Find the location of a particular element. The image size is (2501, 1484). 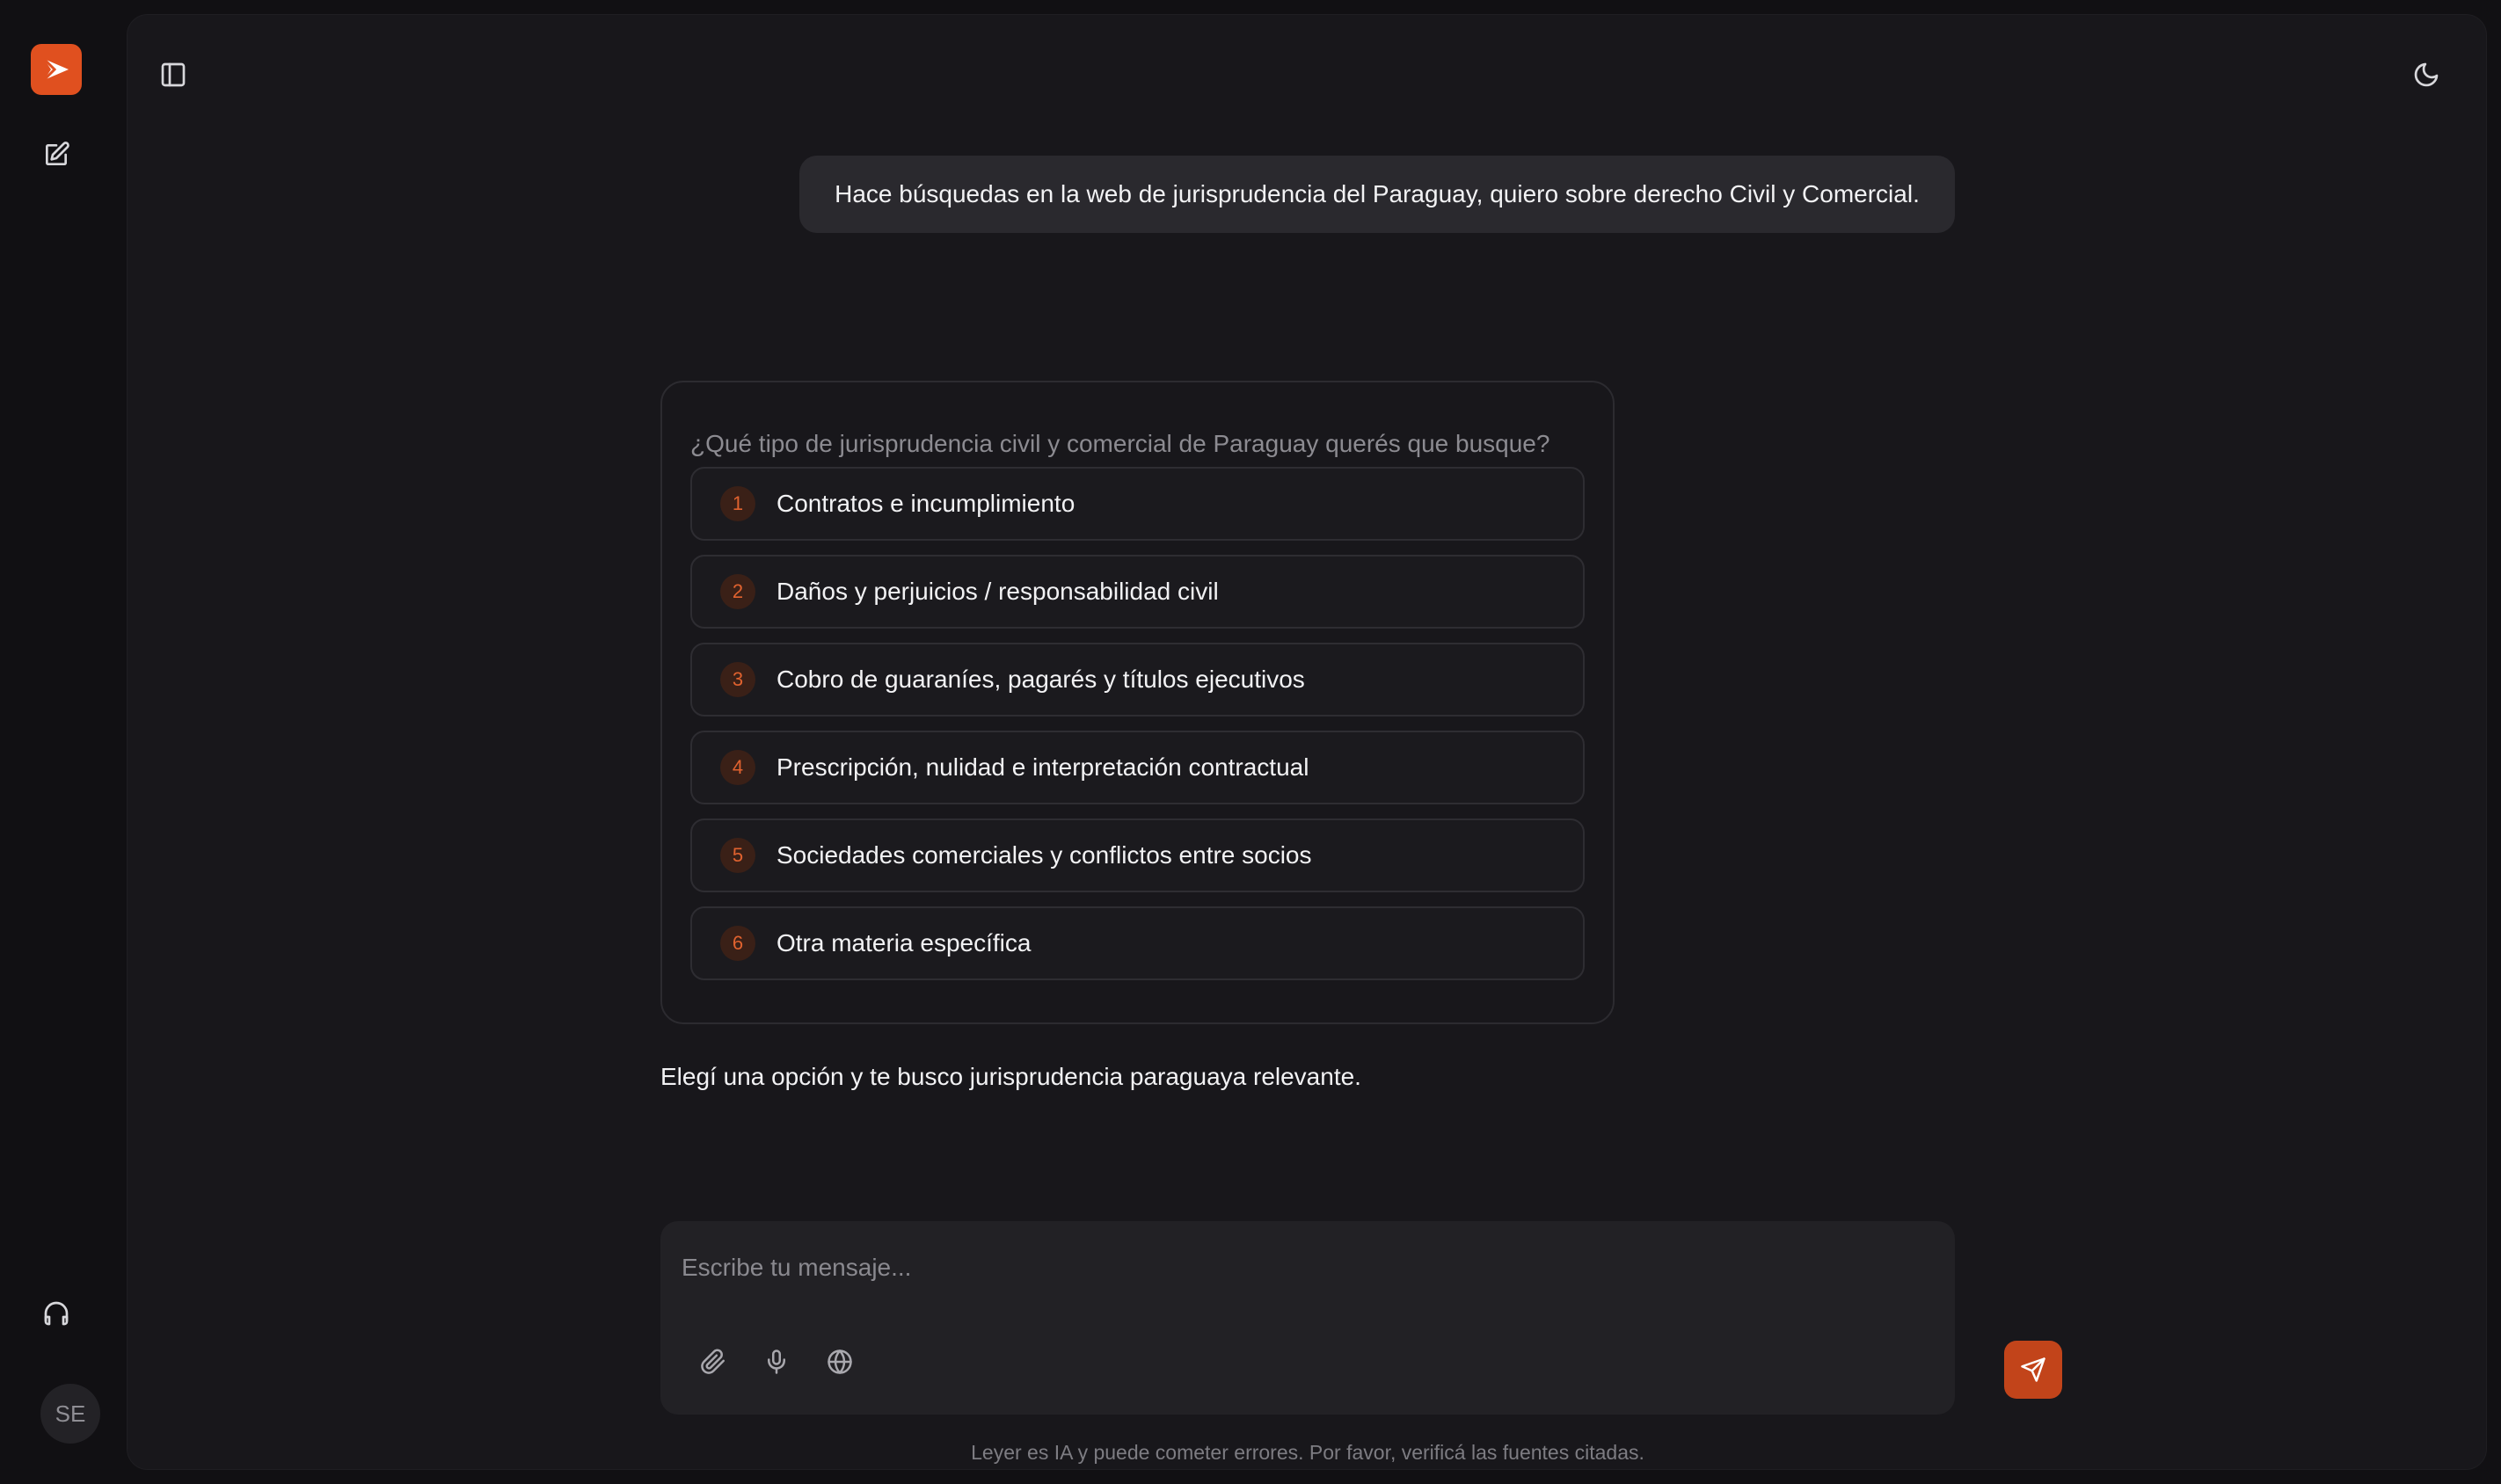

user-initials: SE is located at coordinates (70, 1413).